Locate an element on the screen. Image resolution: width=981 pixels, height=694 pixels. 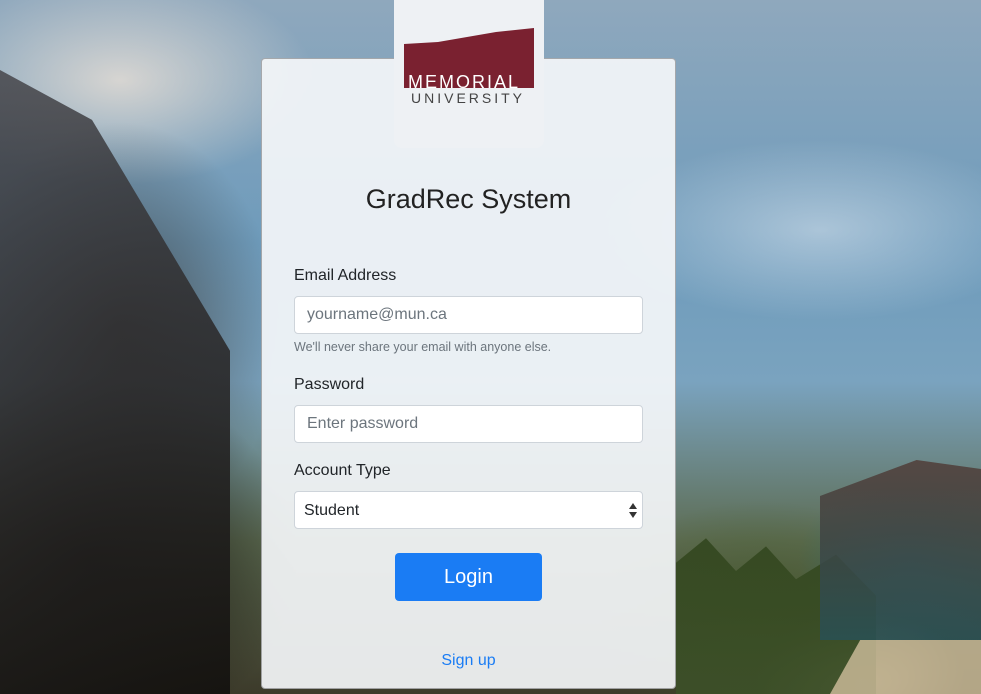
login-button: Login is located at coordinates (468, 577).